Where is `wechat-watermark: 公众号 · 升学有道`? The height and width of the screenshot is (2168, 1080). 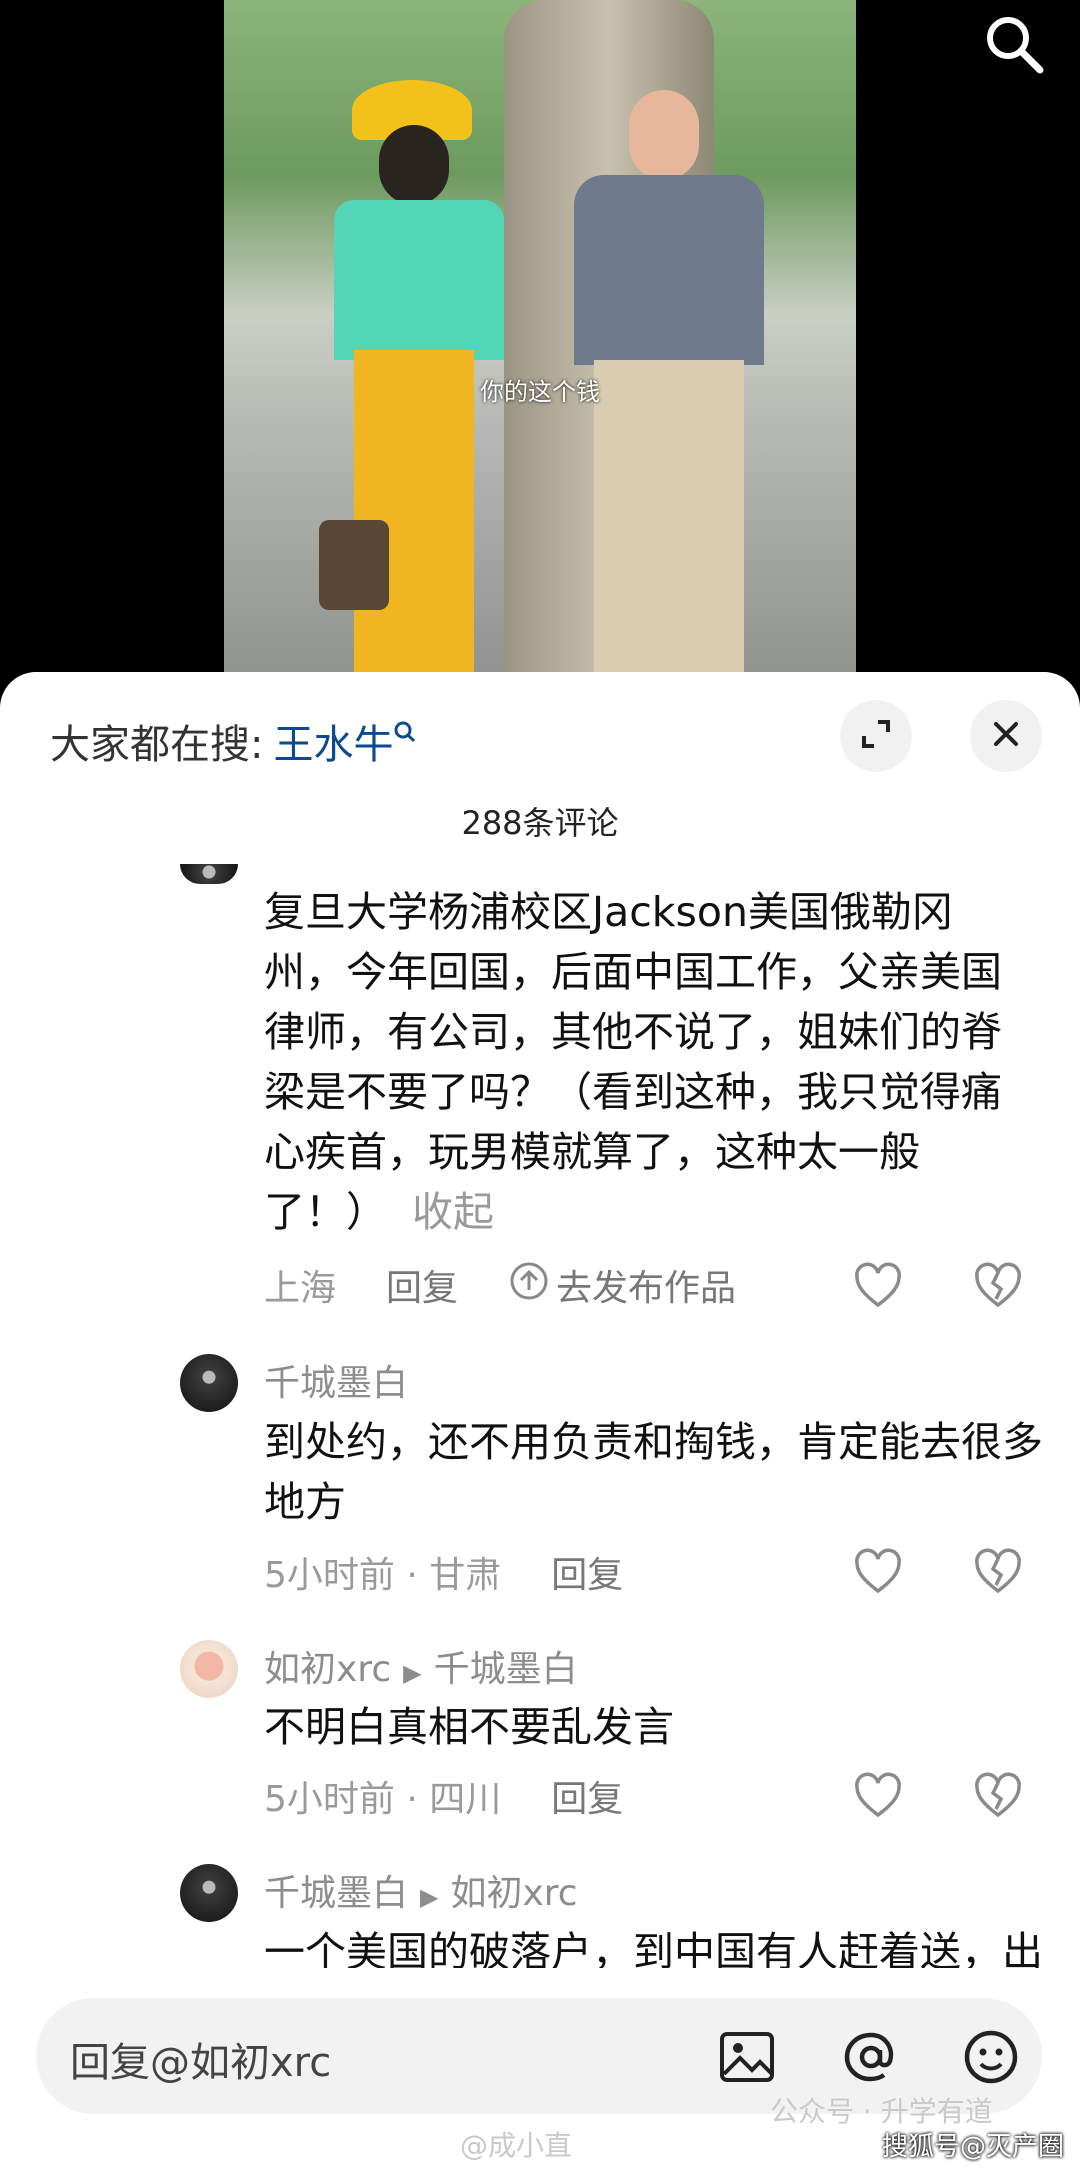 wechat-watermark: 公众号 · 升学有道 is located at coordinates (881, 2111).